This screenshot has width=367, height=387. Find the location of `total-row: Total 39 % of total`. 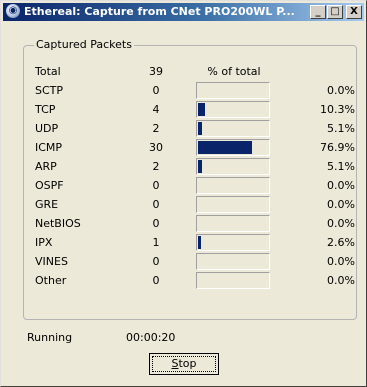

total-row: Total 39 % of total is located at coordinates (195, 72).